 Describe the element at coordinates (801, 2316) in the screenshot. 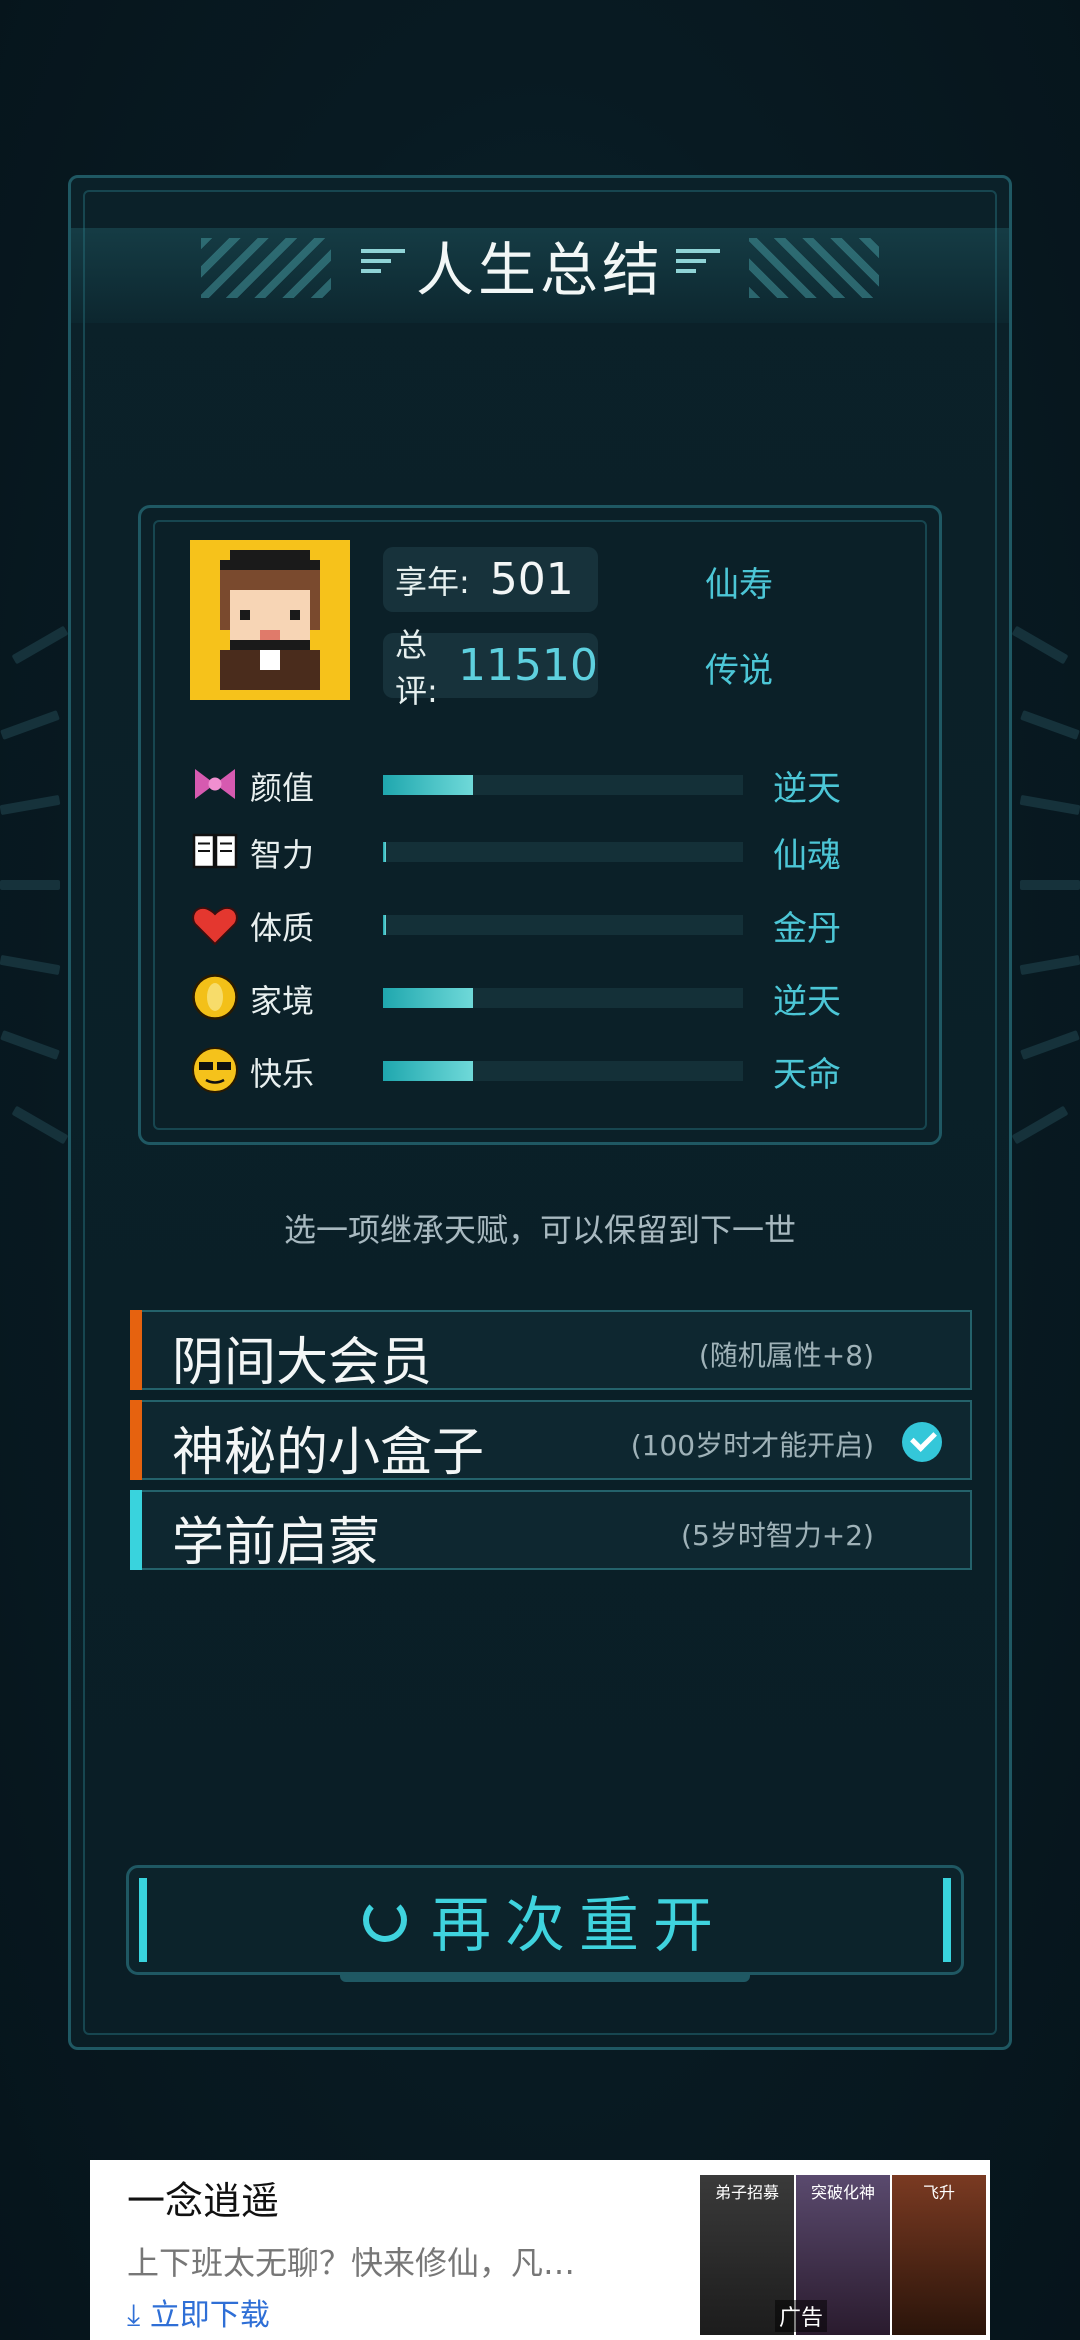

I see `ad-tag: 广告` at that location.